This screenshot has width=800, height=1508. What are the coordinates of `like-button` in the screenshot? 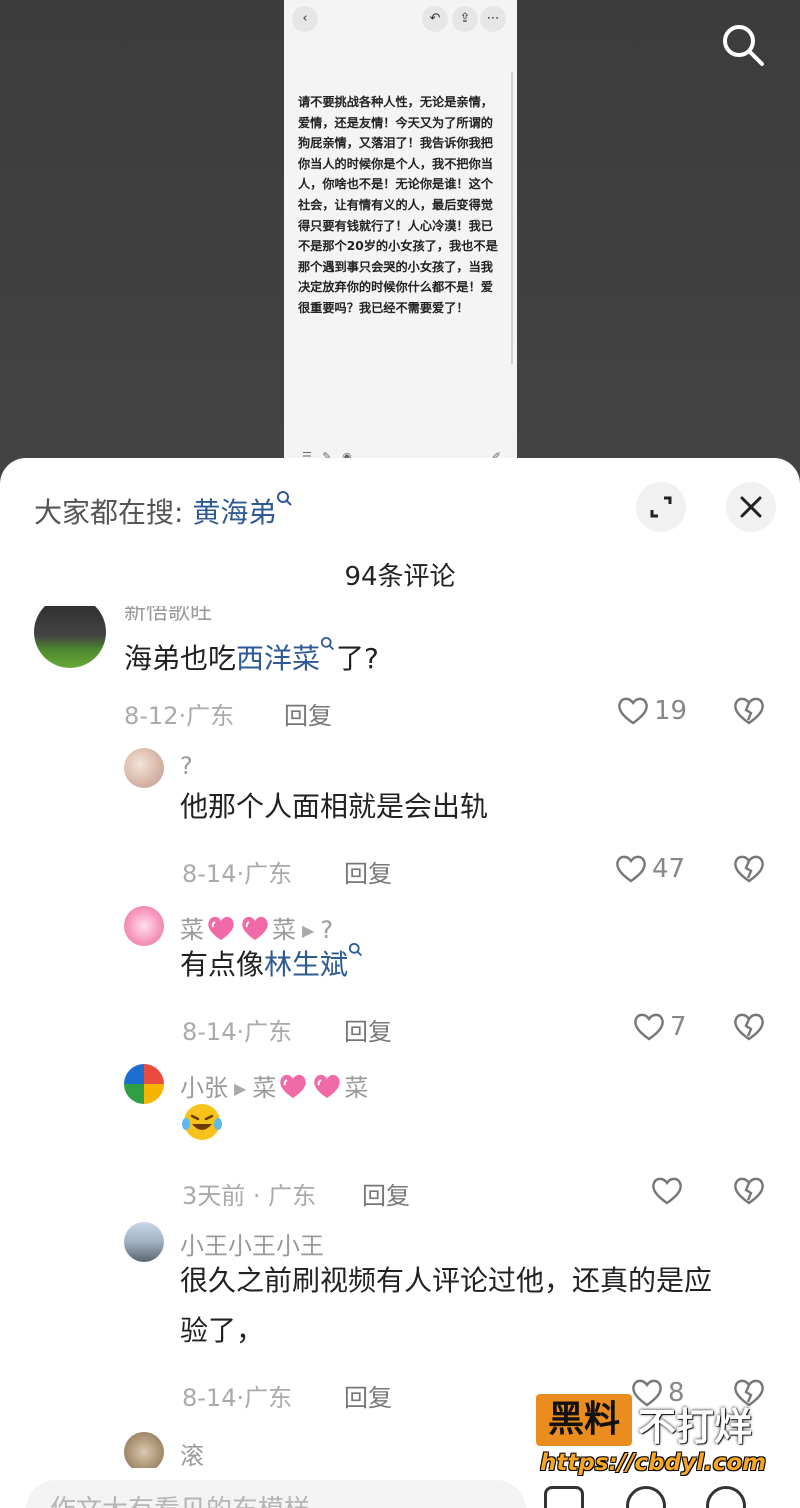 It's located at (670, 1191).